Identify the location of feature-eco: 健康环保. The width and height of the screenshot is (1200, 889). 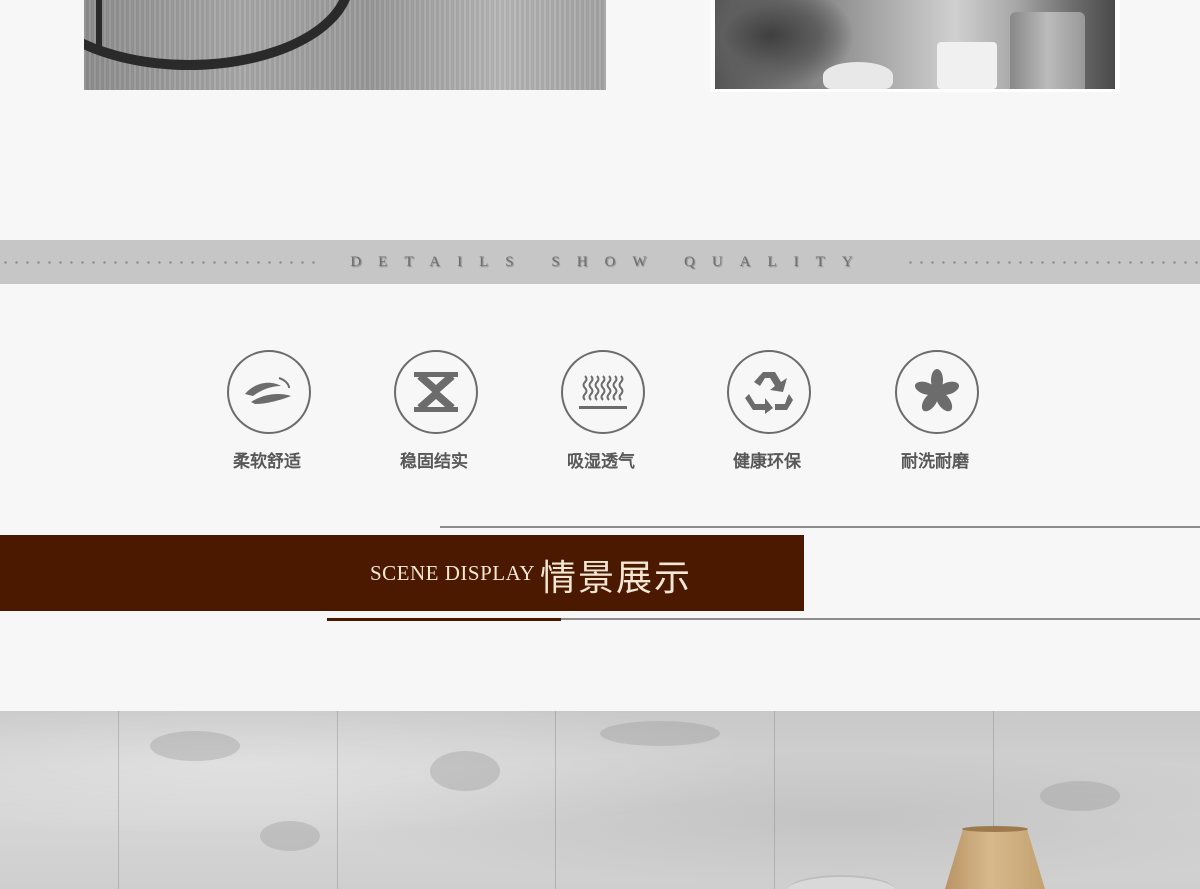
(770, 415).